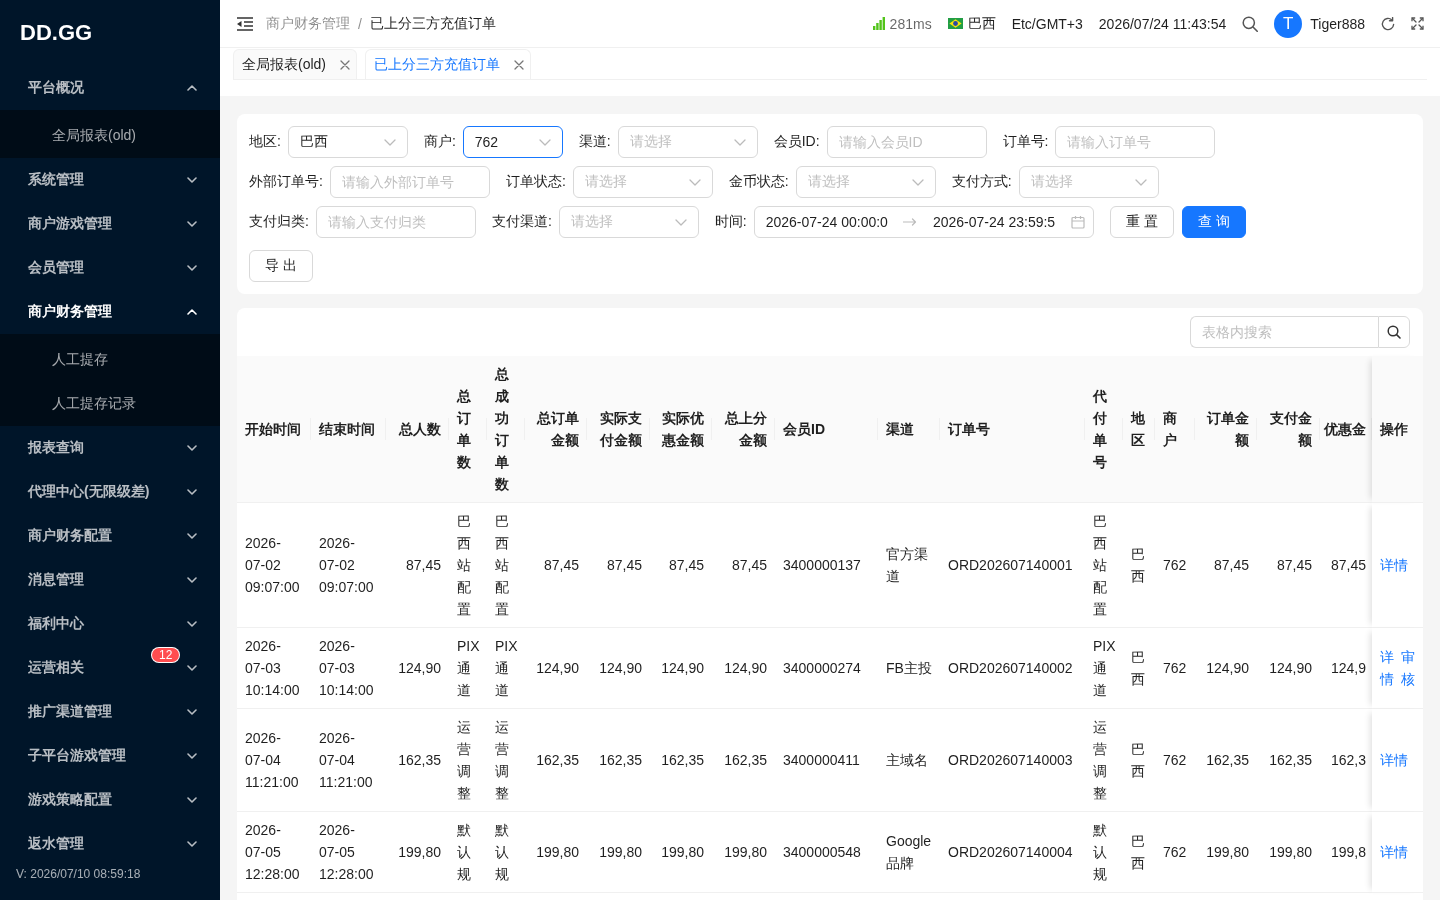 The width and height of the screenshot is (1440, 900). What do you see at coordinates (1104, 429) in the screenshot?
I see `column-header: 代付单号` at bounding box center [1104, 429].